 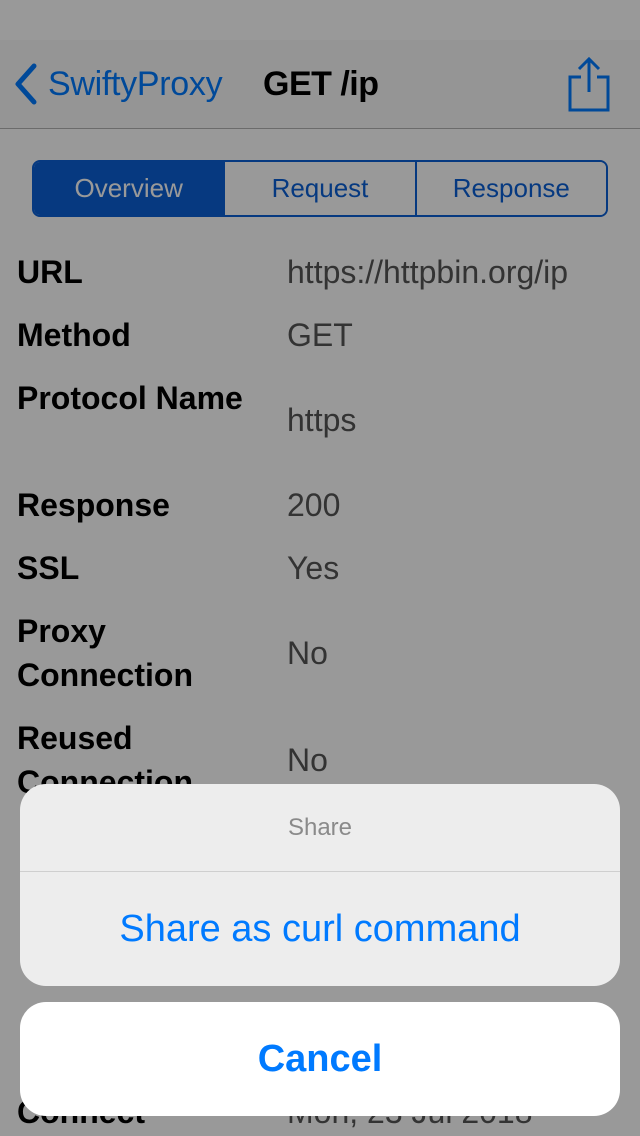 I want to click on action-sheet-title: Share, so click(x=320, y=828).